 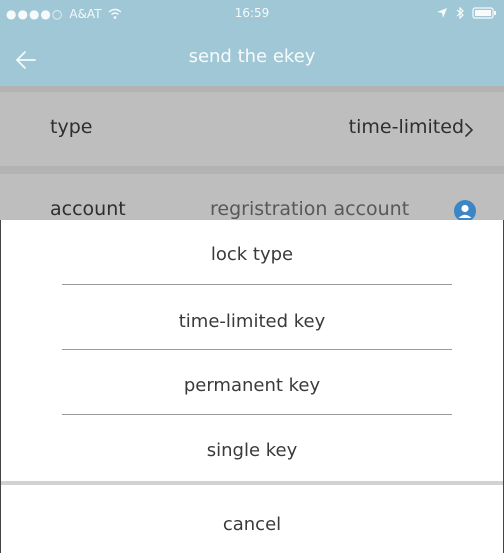 I want to click on type-row: type time-limited, so click(x=252, y=129).